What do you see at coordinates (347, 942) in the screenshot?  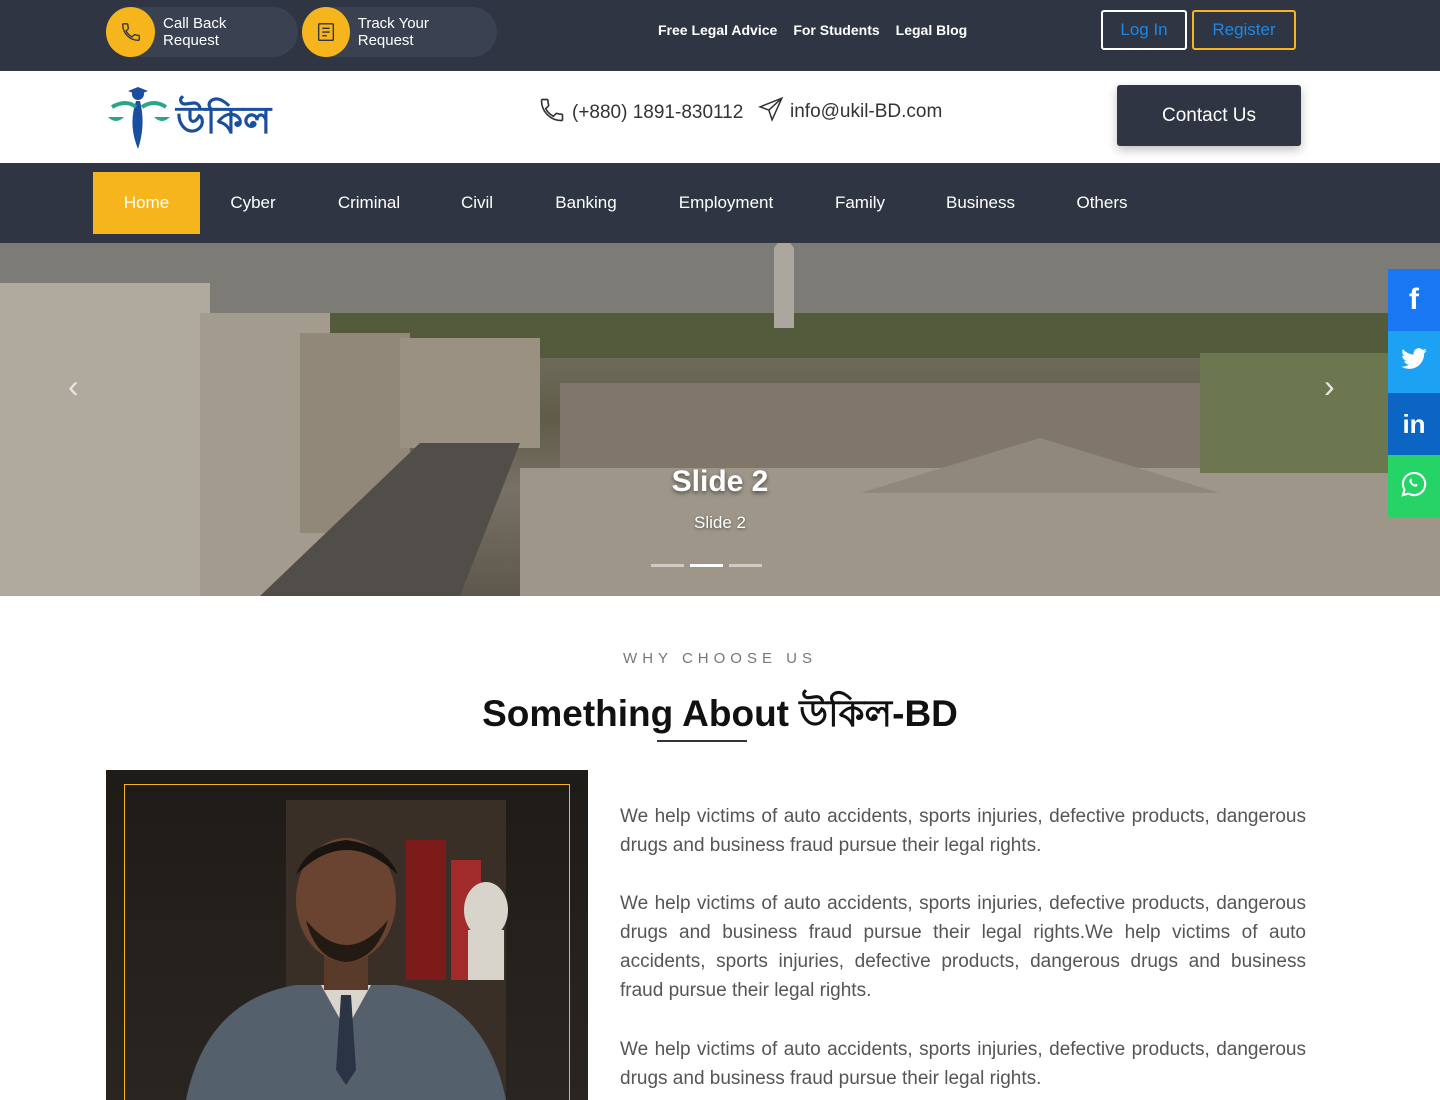 I see `photo-frame` at bounding box center [347, 942].